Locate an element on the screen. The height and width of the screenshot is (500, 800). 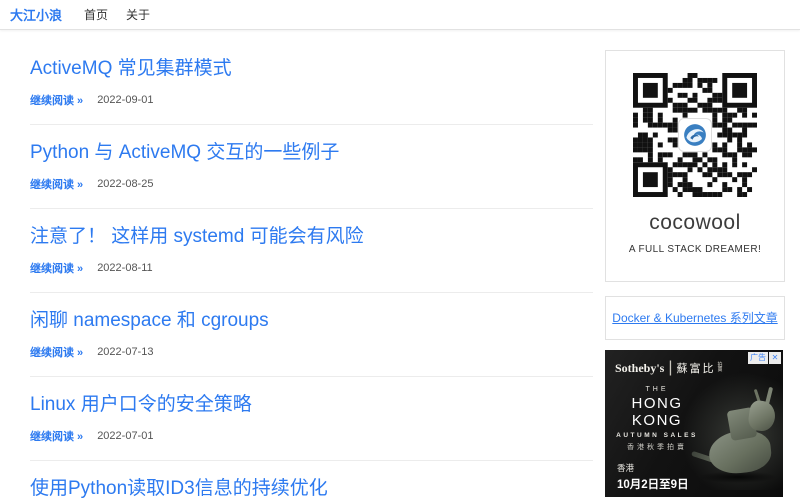
series-link-box: Docker & Kubernetes 系列文章 is located at coordinates (695, 318).